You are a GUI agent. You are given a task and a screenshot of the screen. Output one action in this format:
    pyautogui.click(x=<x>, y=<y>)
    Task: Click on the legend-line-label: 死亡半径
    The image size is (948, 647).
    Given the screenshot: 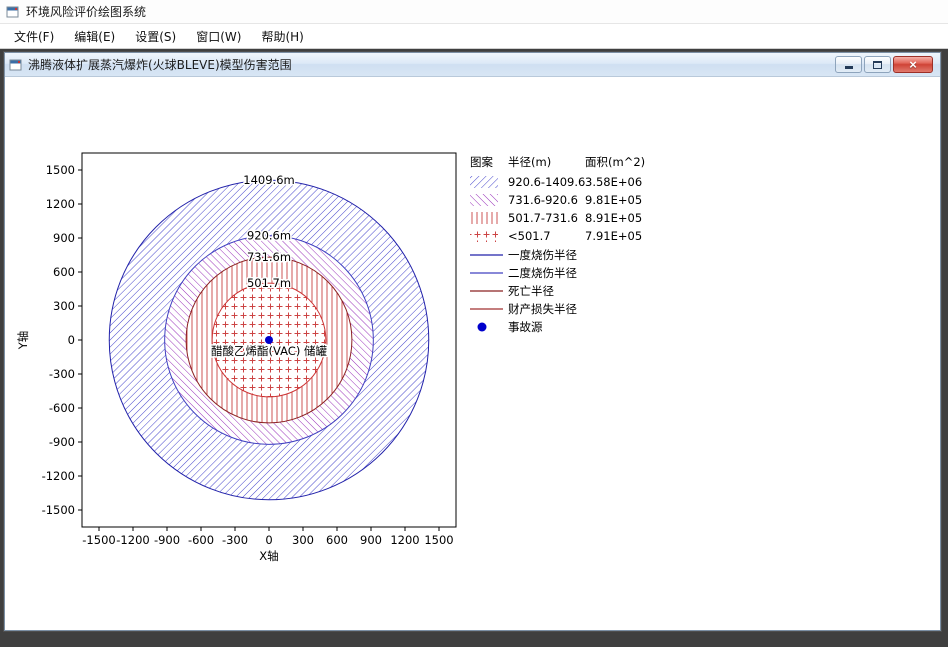 What is the action you would take?
    pyautogui.click(x=531, y=291)
    